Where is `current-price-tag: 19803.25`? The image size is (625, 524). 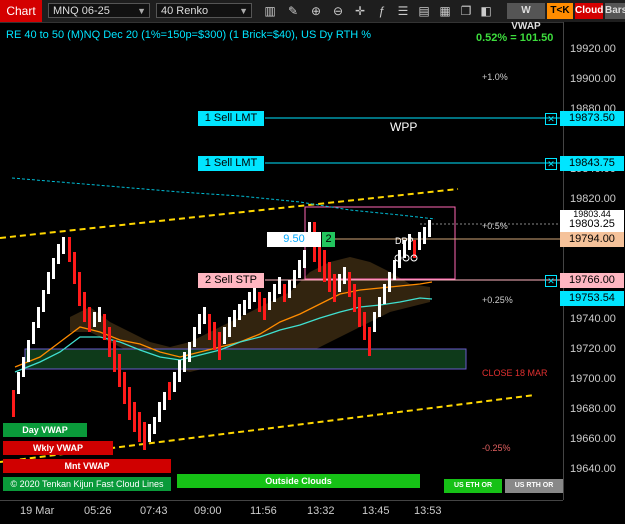 current-price-tag: 19803.25 is located at coordinates (592, 224).